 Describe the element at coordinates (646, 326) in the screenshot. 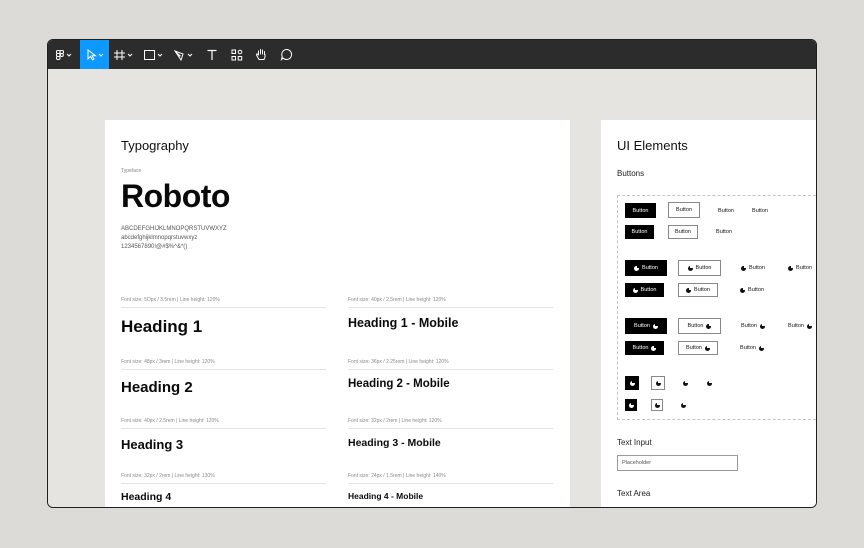

I see `button-primary-icon-right: Button` at that location.